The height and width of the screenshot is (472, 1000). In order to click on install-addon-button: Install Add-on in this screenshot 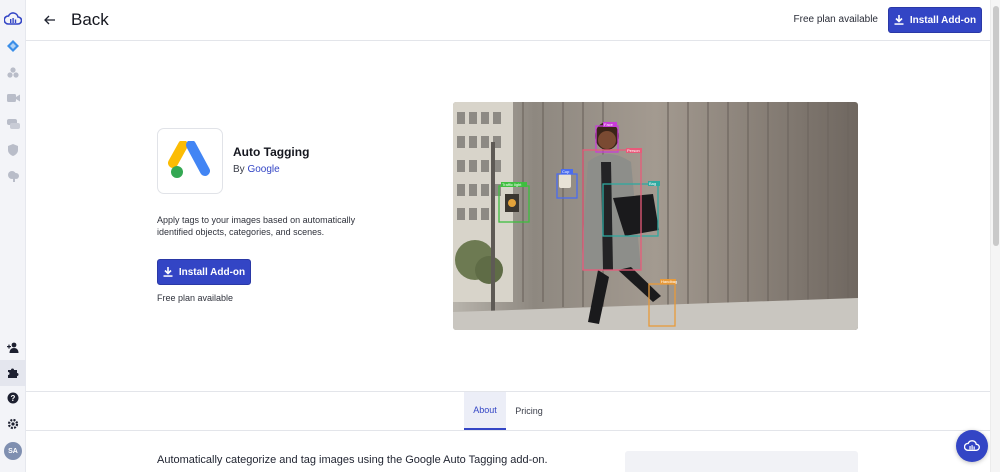, I will do `click(935, 20)`.